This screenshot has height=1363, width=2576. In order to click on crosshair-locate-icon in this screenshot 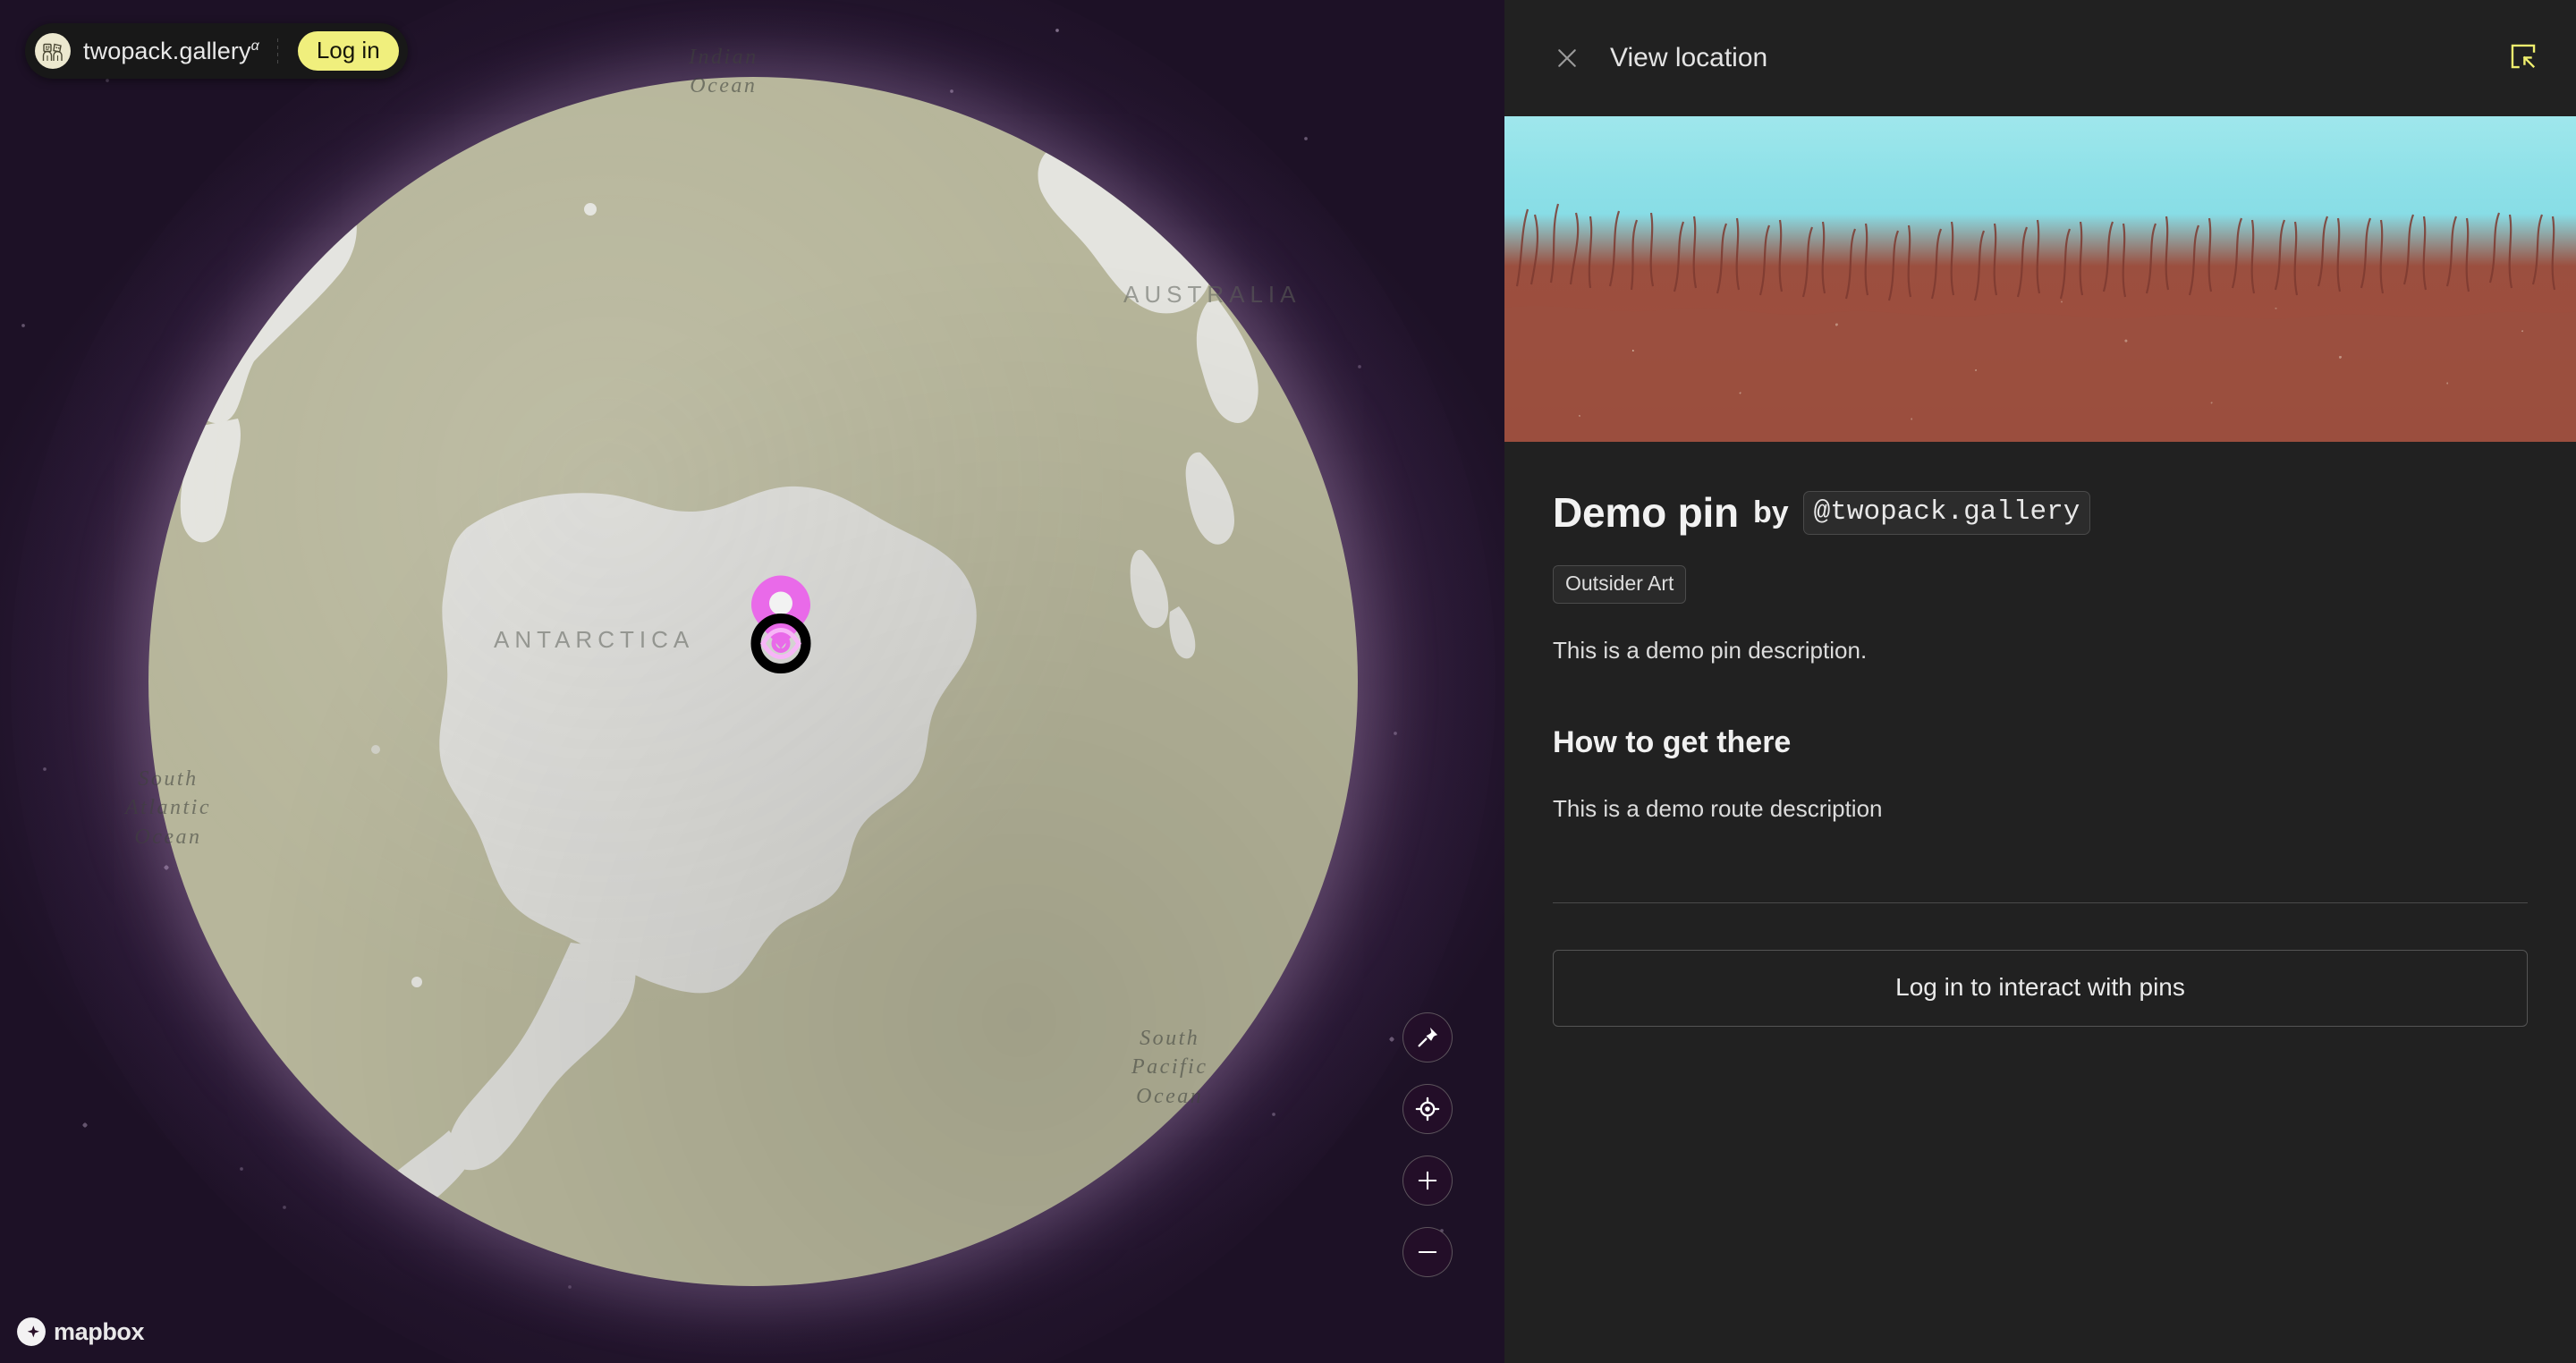, I will do `click(1427, 1109)`.